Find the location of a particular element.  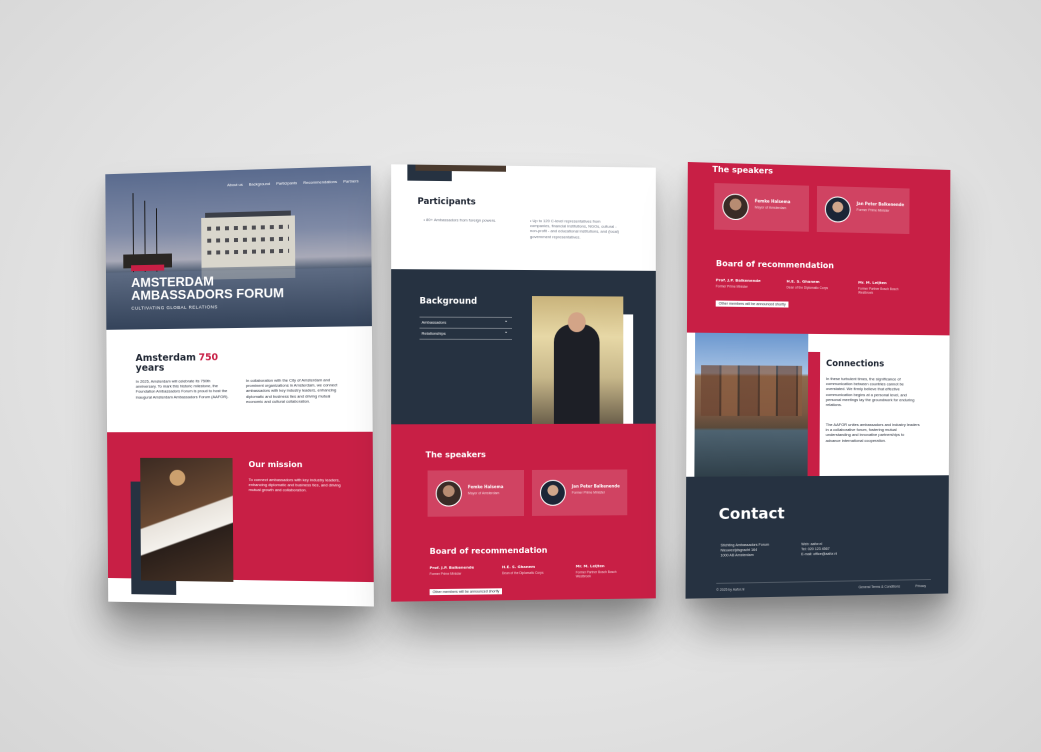

canal-houses is located at coordinates (751, 390).